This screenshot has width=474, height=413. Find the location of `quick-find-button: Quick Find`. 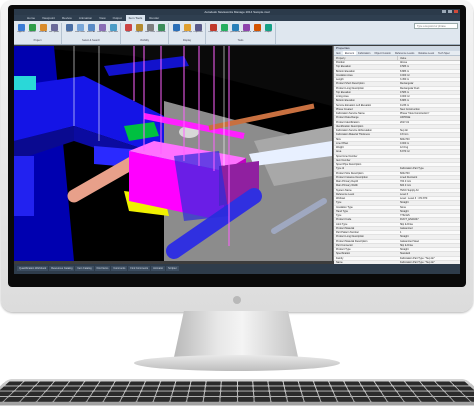

quick-find-button: Quick Find is located at coordinates (113, 30).